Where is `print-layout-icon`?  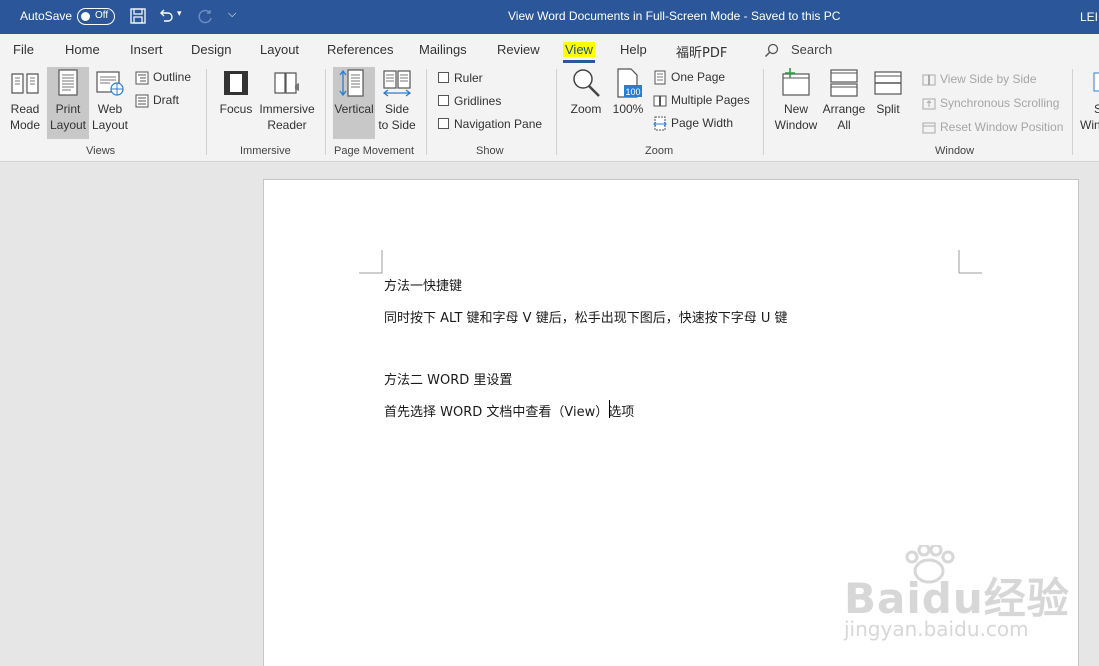
print-layout-icon is located at coordinates (68, 82).